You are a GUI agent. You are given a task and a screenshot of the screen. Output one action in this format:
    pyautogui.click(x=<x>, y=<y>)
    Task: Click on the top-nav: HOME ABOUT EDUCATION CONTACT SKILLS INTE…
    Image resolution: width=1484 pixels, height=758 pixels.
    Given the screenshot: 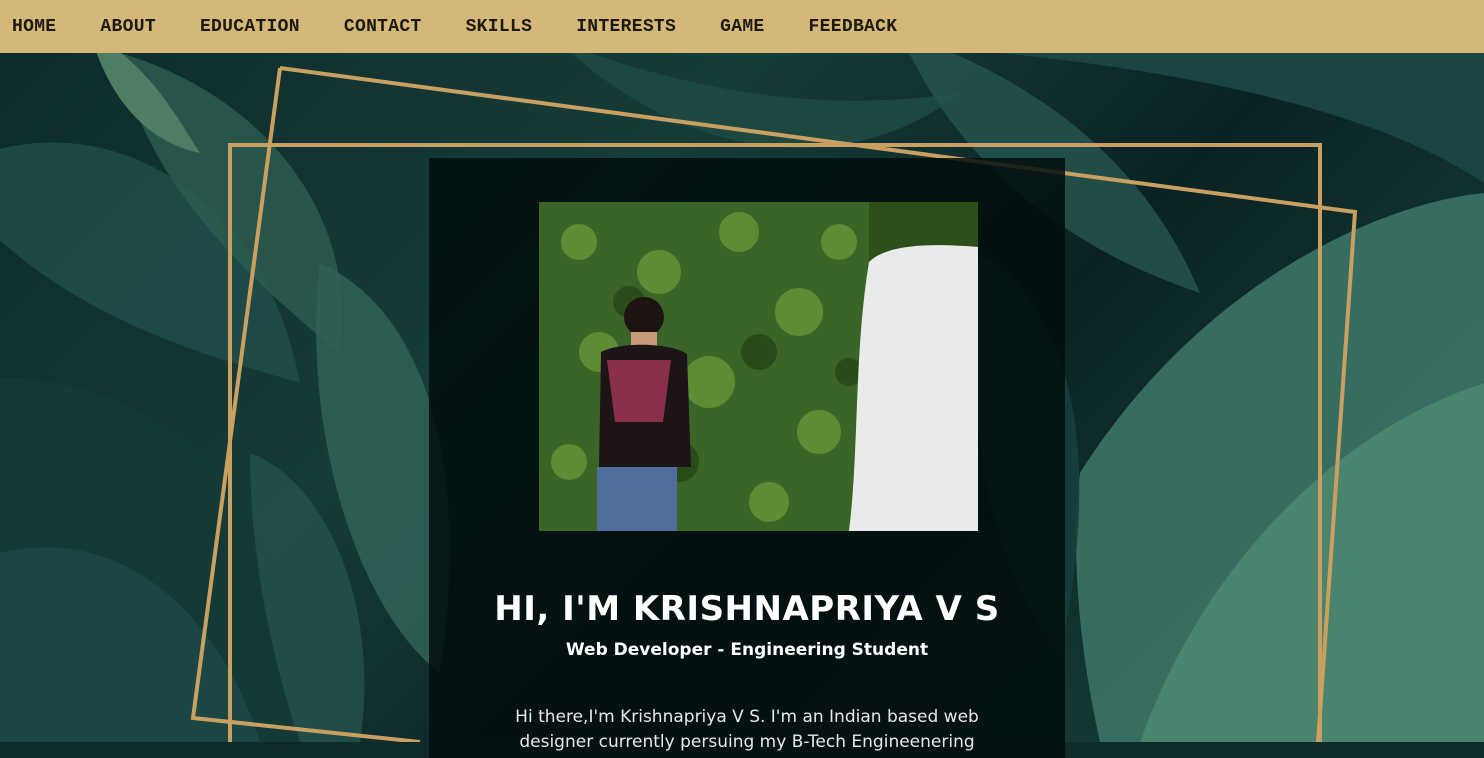 What is the action you would take?
    pyautogui.click(x=742, y=26)
    